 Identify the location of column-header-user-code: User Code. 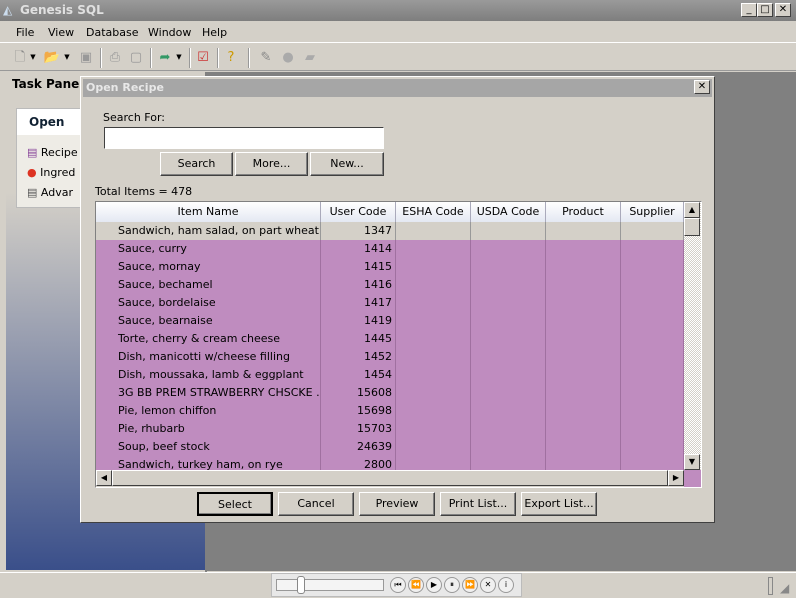
(358, 212).